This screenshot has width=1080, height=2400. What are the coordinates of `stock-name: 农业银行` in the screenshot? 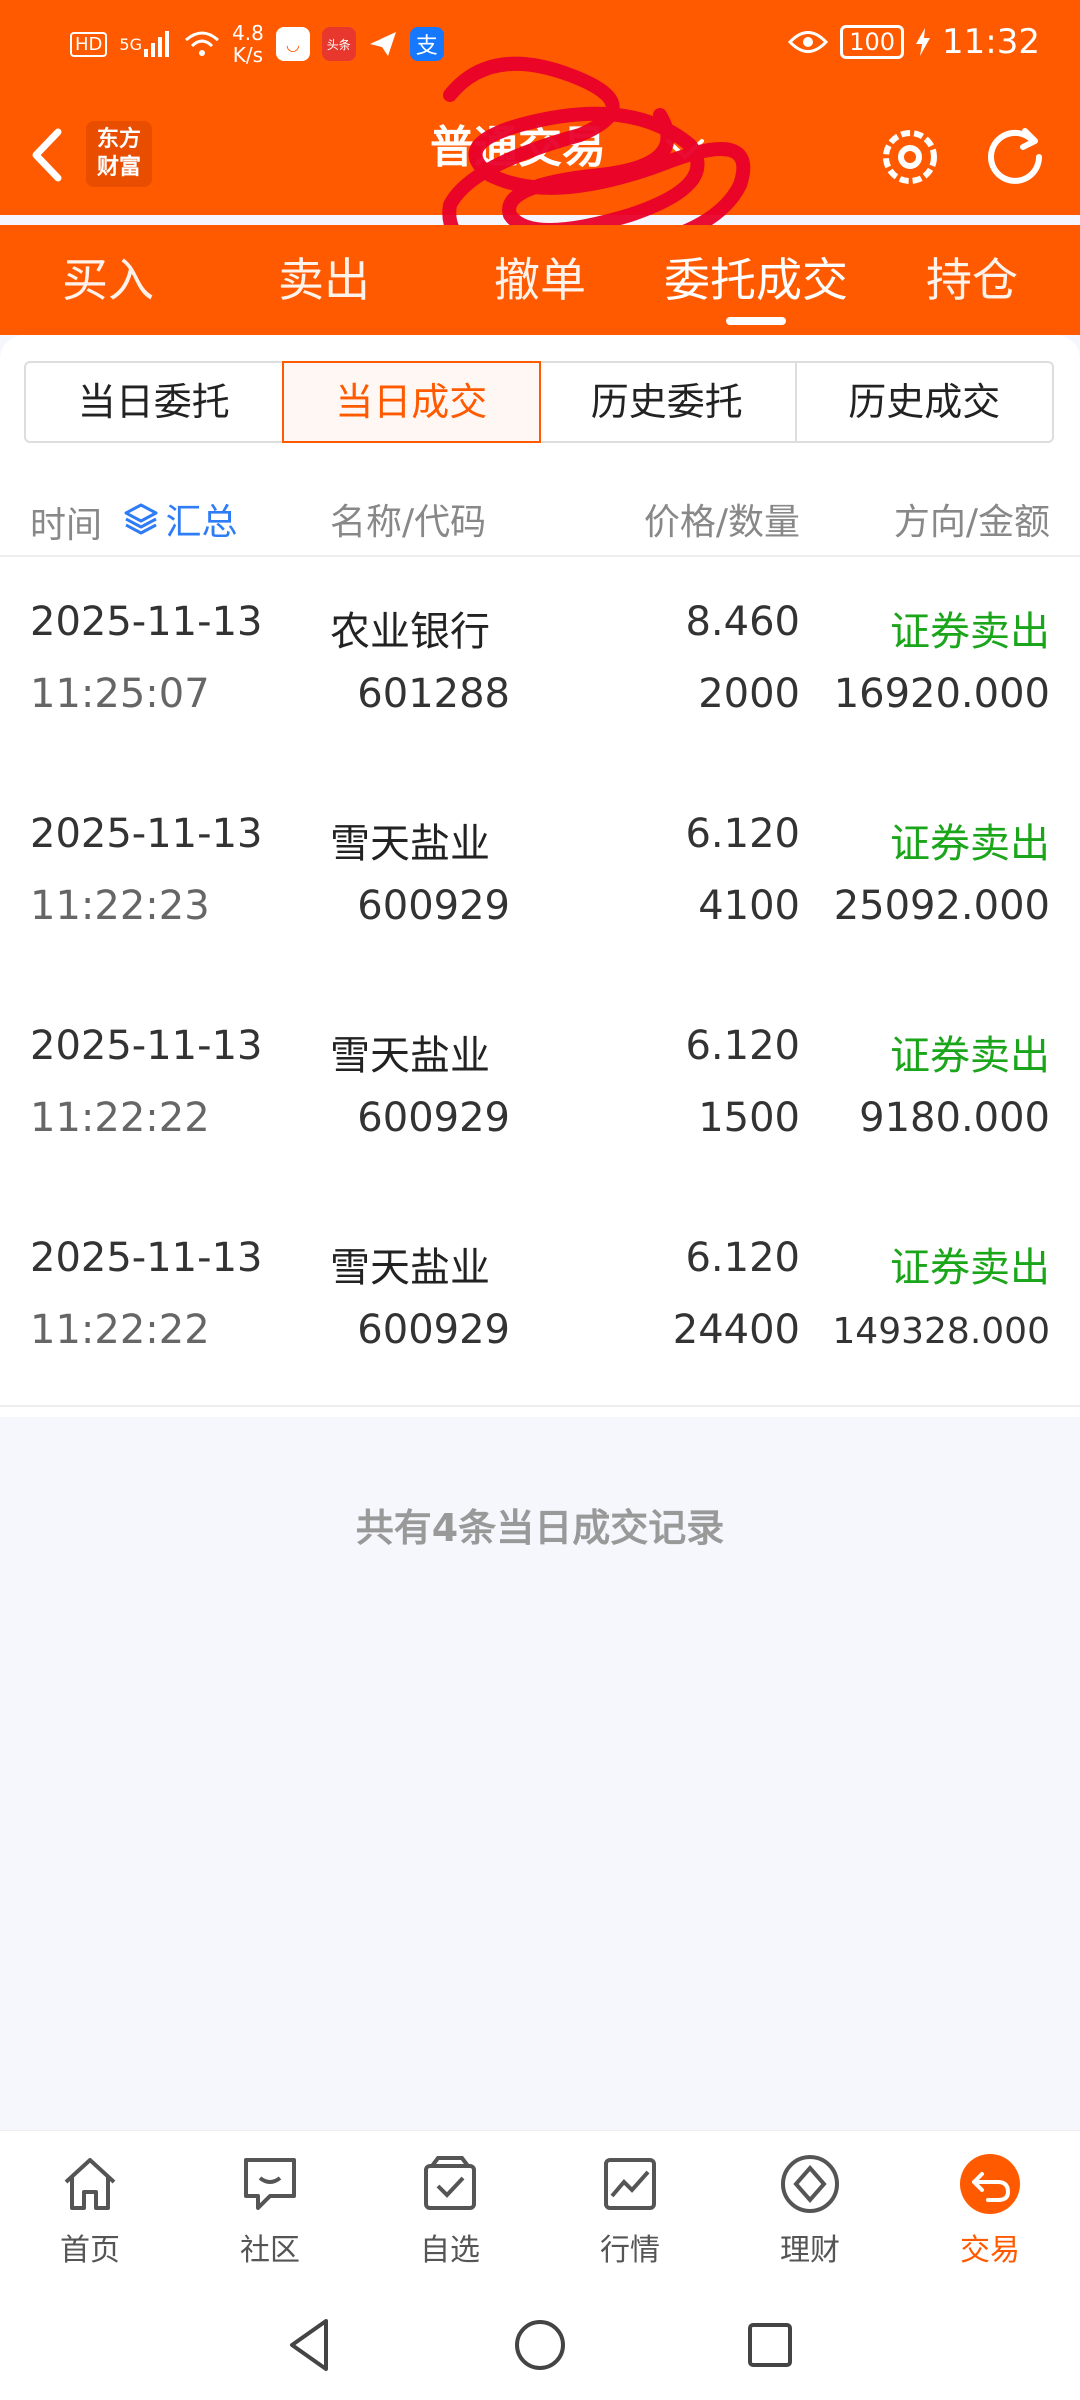 It's located at (410, 632).